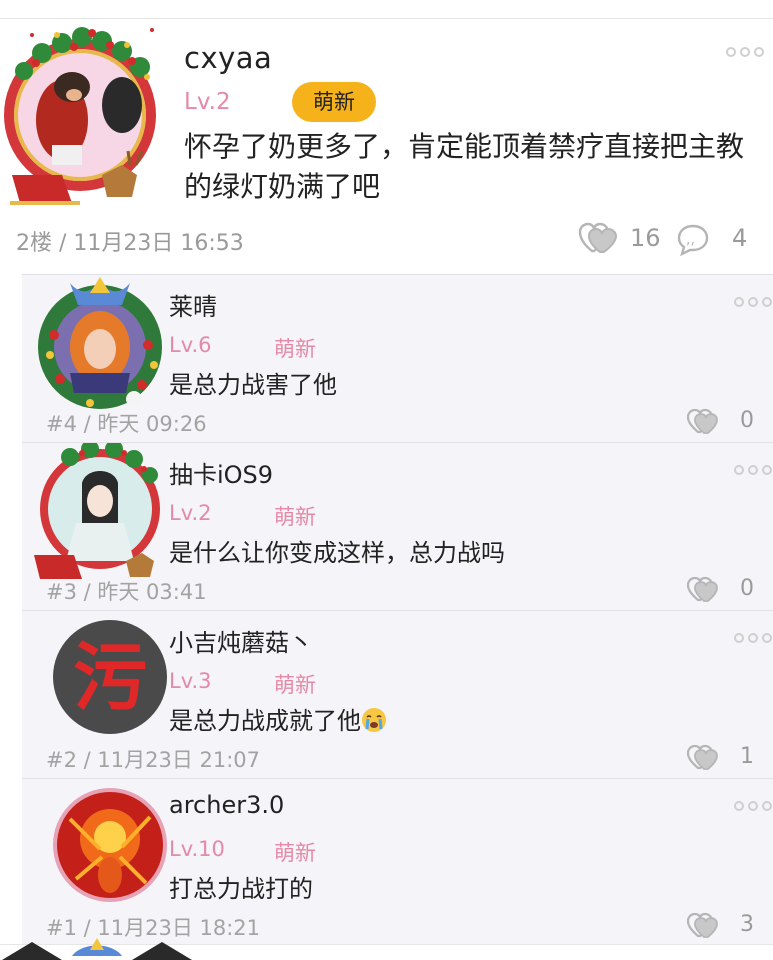 This screenshot has height=960, width=773. What do you see at coordinates (221, 472) in the screenshot?
I see `reply-author-name: 抽卡iOS9` at bounding box center [221, 472].